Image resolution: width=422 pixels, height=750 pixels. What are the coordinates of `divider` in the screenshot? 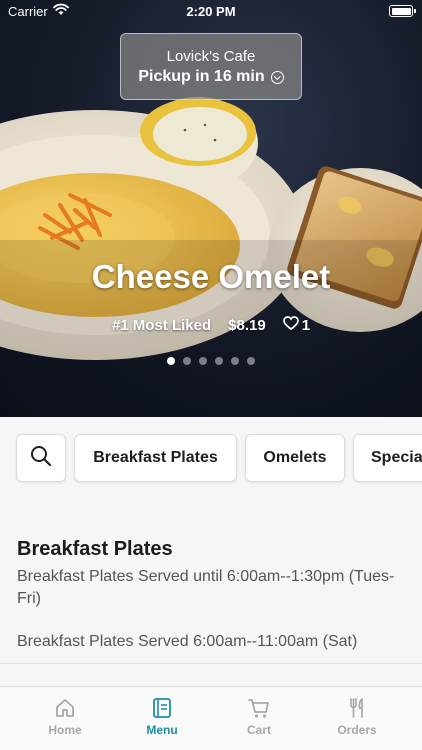 It's located at (211, 663).